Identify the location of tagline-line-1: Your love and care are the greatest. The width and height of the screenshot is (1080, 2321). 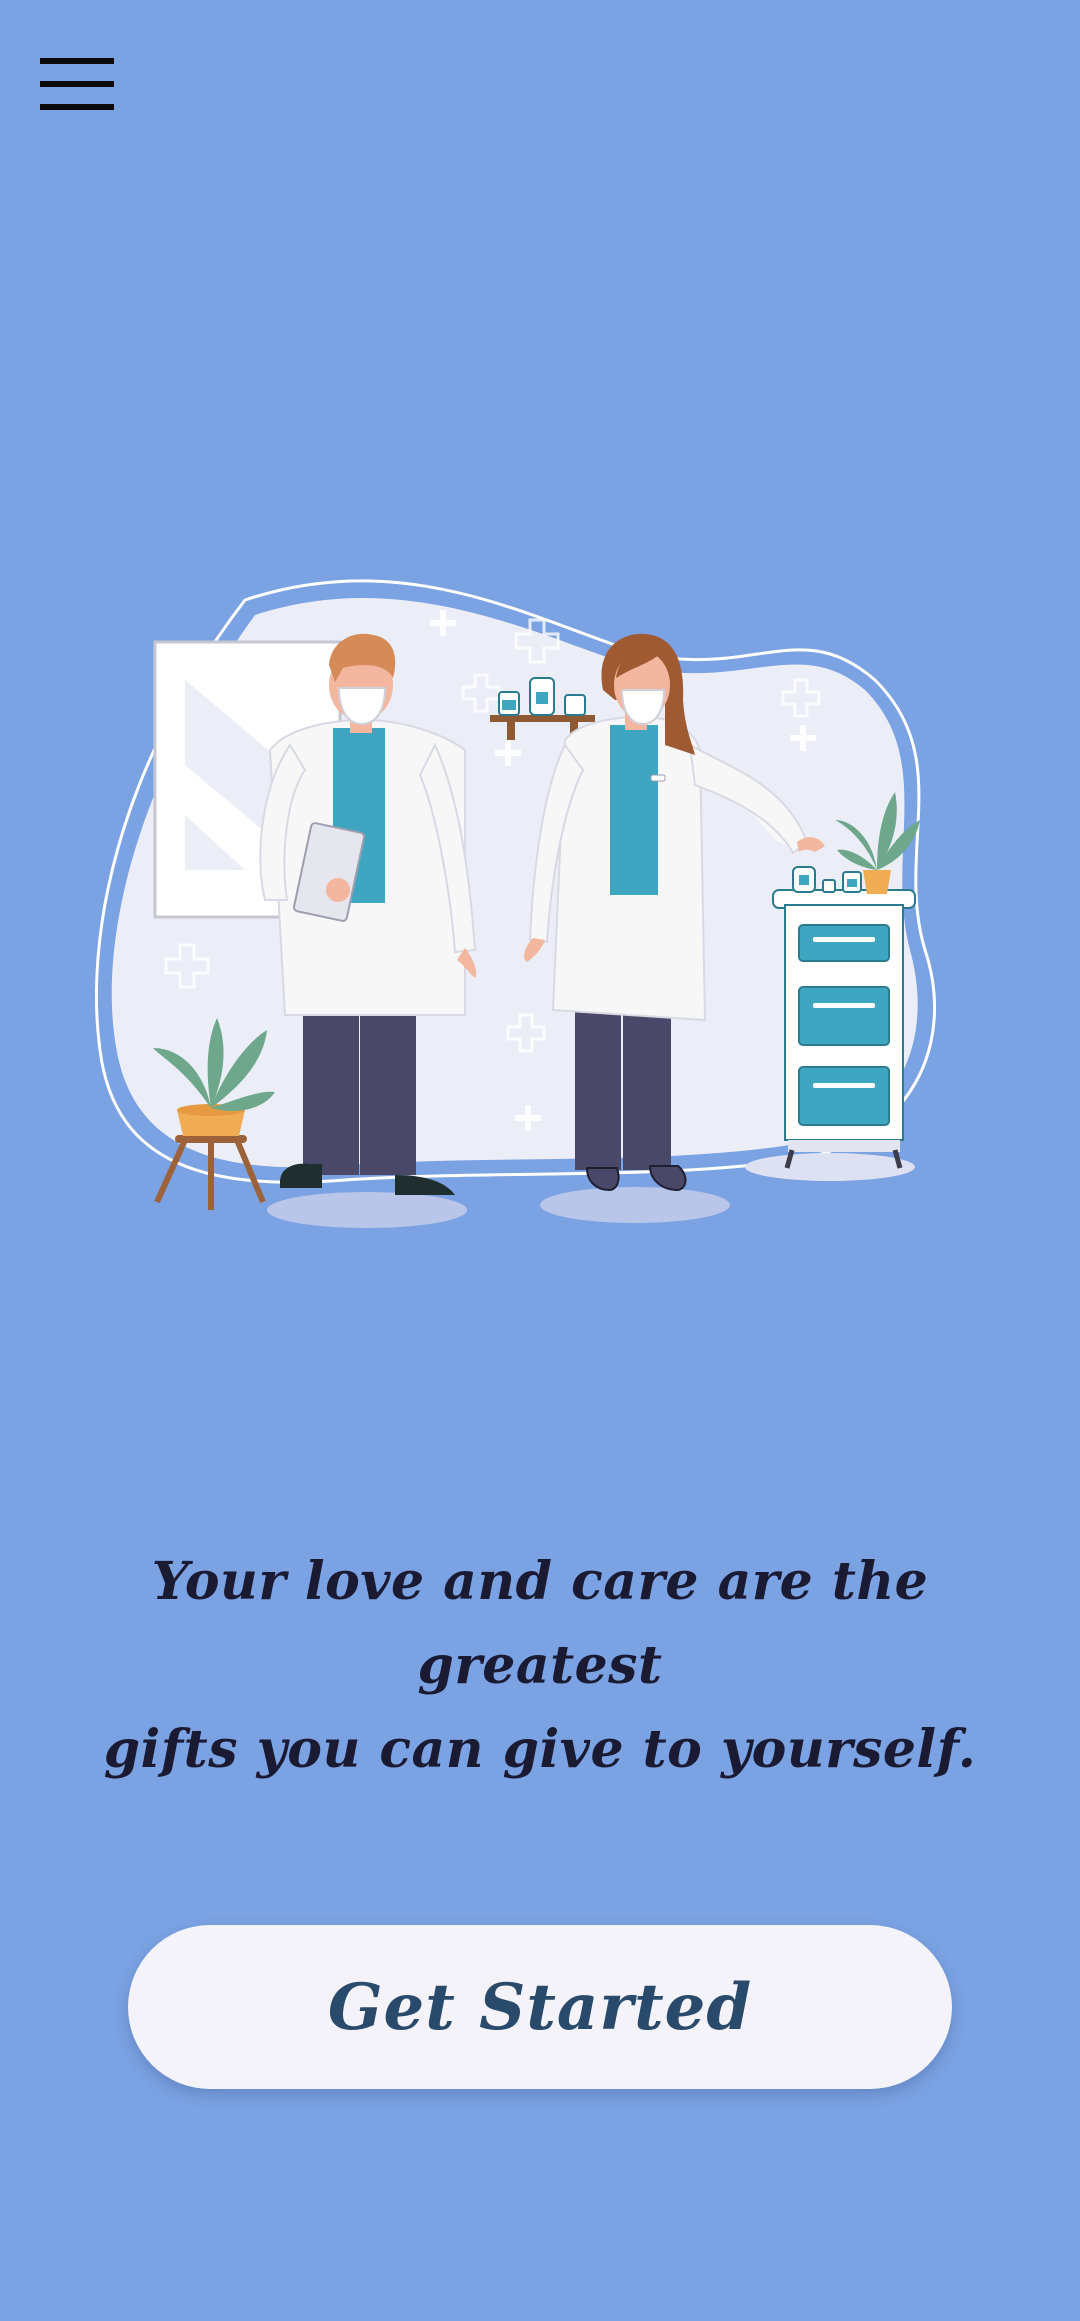
(540, 1623).